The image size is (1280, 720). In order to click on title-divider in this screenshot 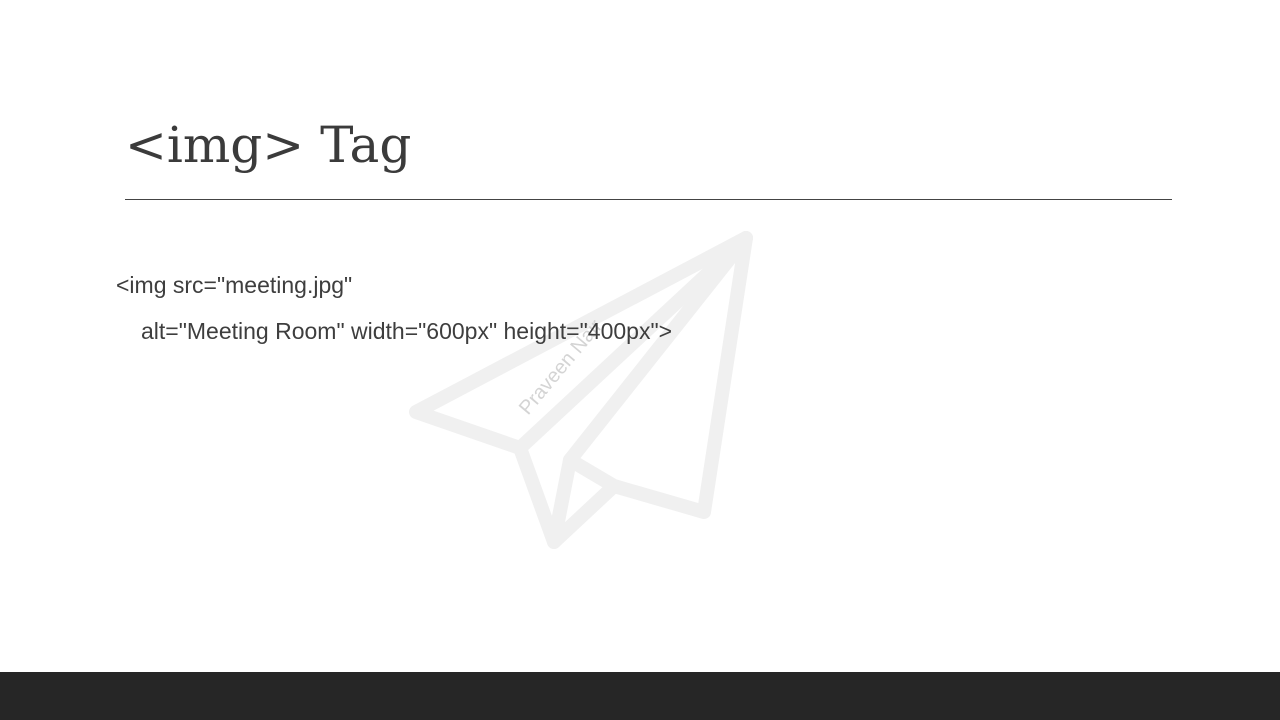, I will do `click(648, 199)`.